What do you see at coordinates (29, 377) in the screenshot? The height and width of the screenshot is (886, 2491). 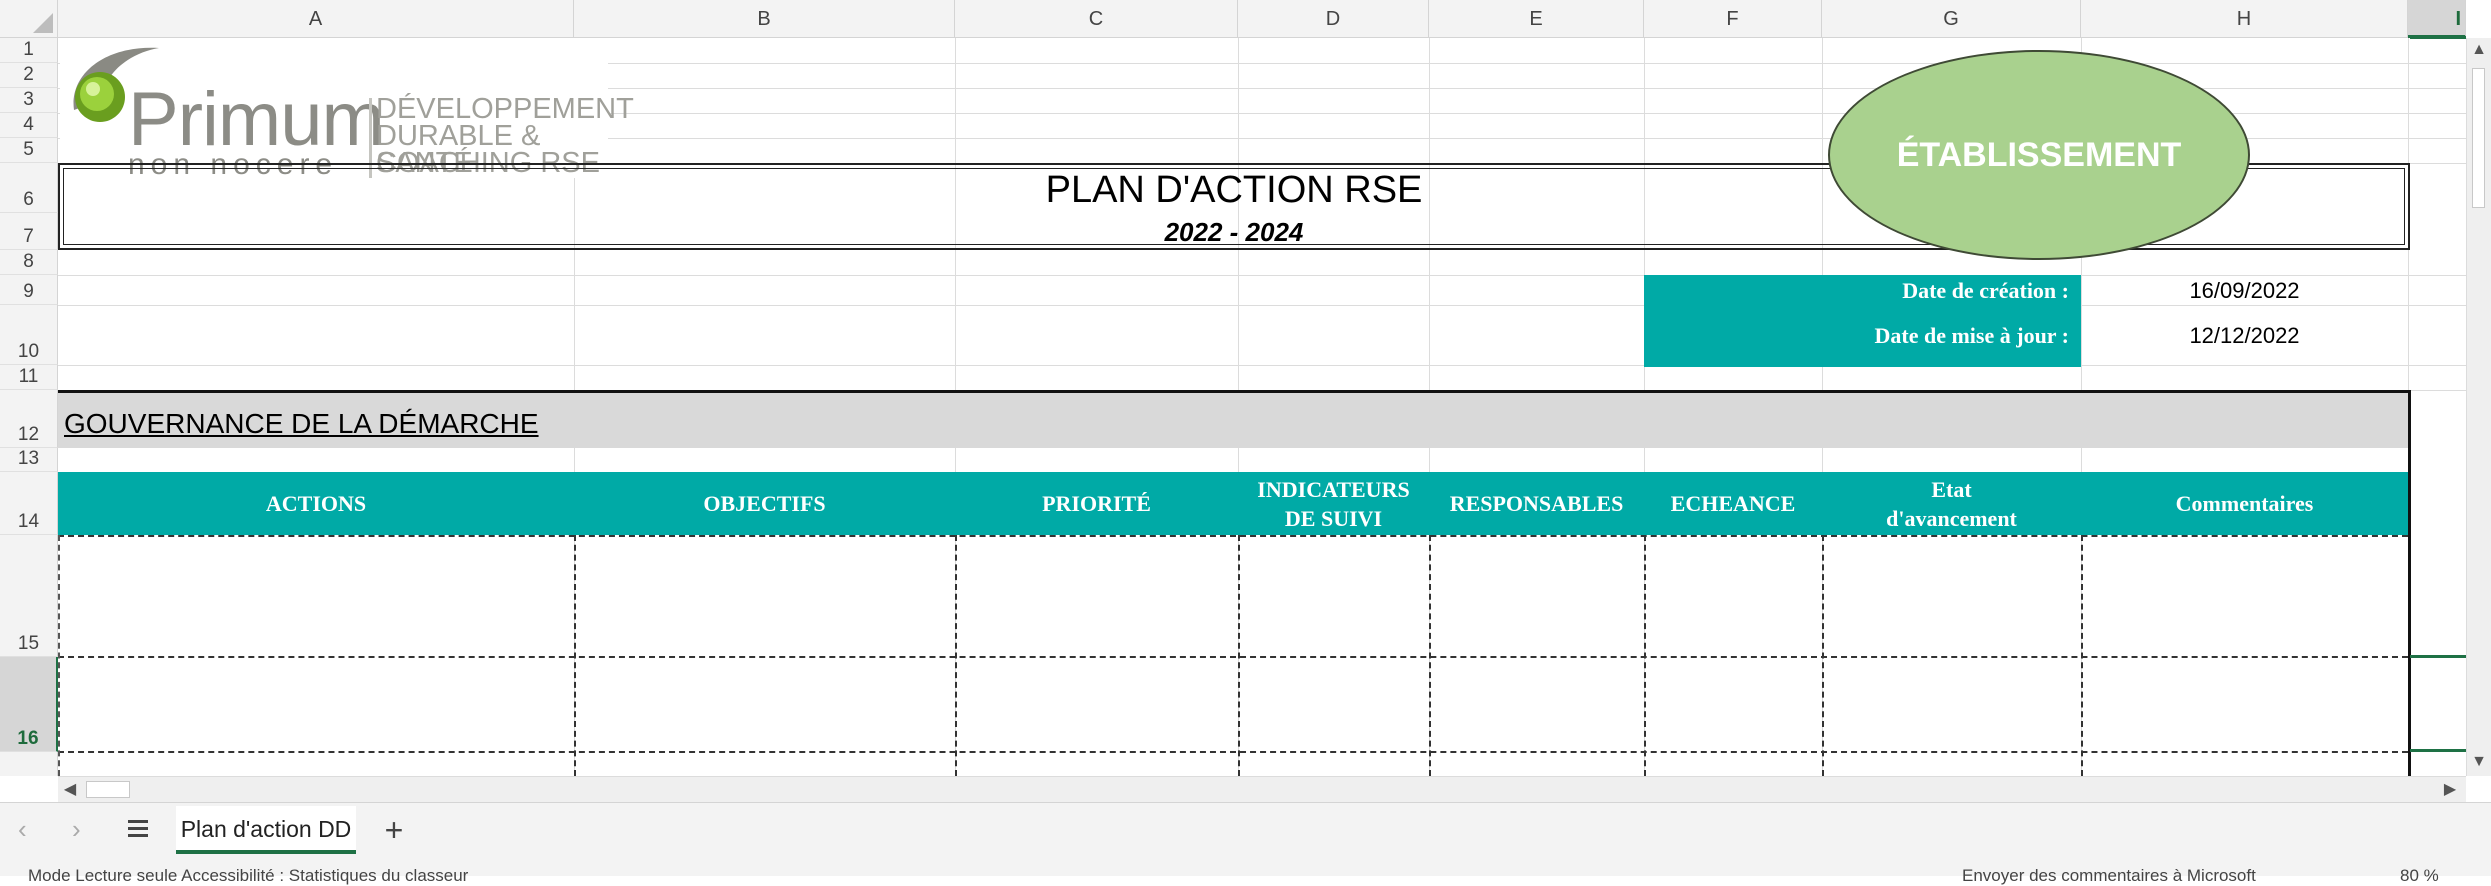 I see `row-header-11: 11` at bounding box center [29, 377].